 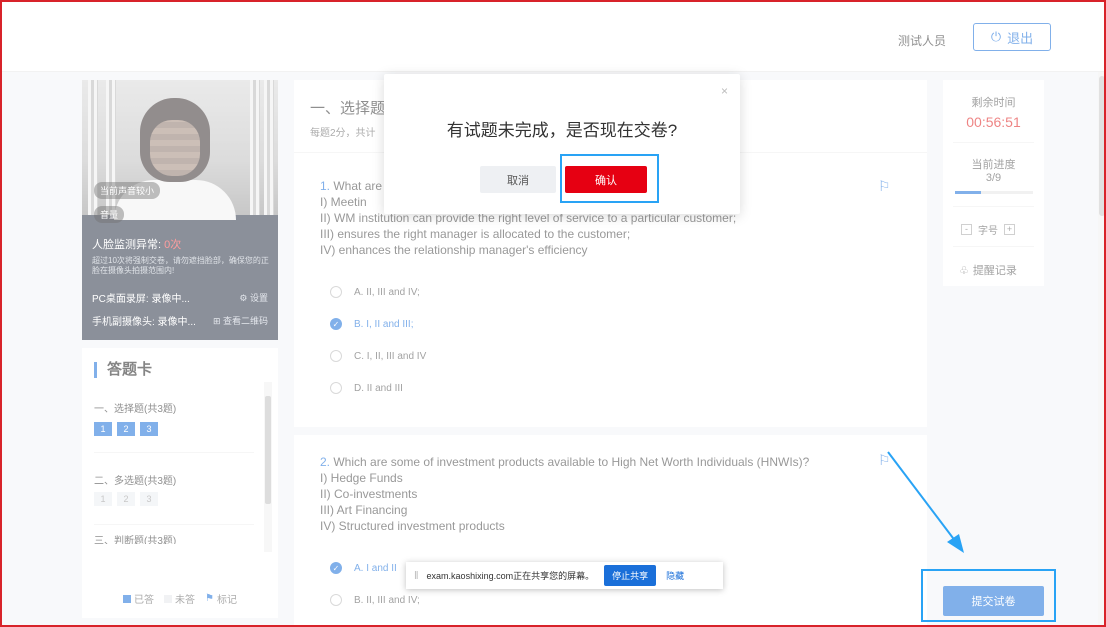 I want to click on highlight-frame-submit, so click(x=988, y=595).